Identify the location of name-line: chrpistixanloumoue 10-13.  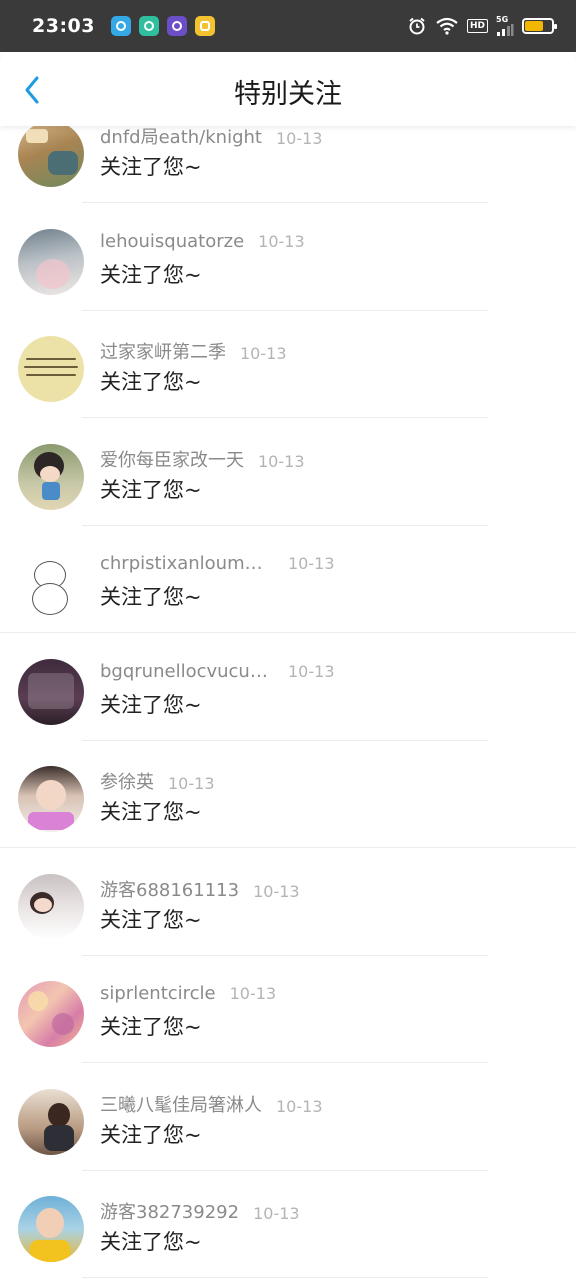
(217, 563).